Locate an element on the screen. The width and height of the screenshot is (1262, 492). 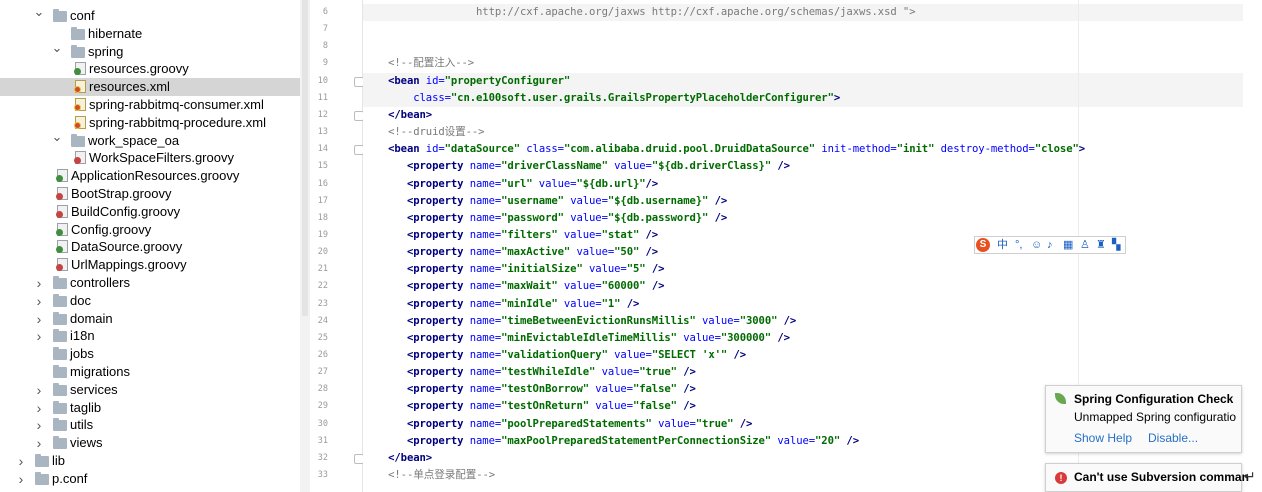
tree-folder-spring: ⌄ spring is located at coordinates (155, 50).